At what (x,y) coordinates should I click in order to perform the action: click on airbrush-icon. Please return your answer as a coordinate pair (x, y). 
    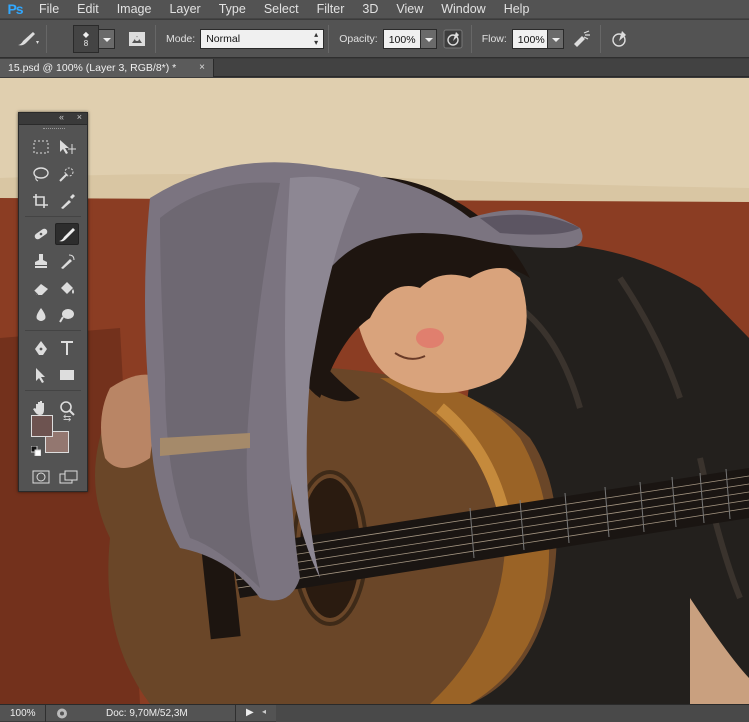
    Looking at the image, I should click on (581, 38).